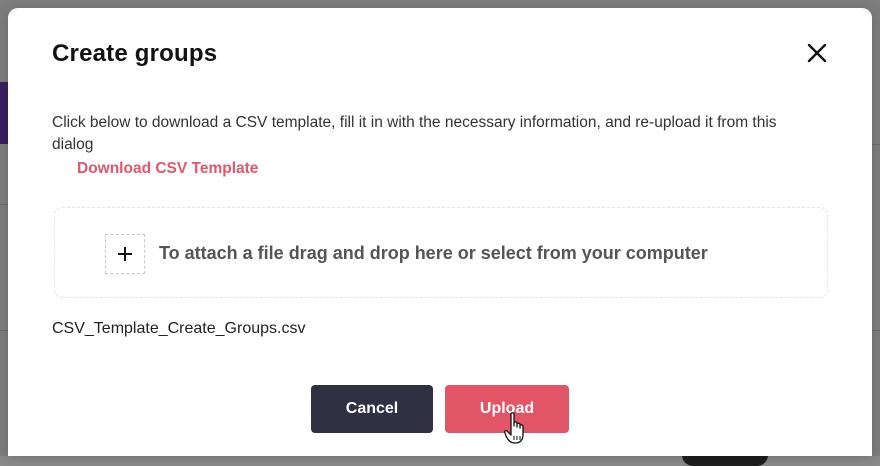 Image resolution: width=880 pixels, height=466 pixels. I want to click on plus-icon, so click(125, 254).